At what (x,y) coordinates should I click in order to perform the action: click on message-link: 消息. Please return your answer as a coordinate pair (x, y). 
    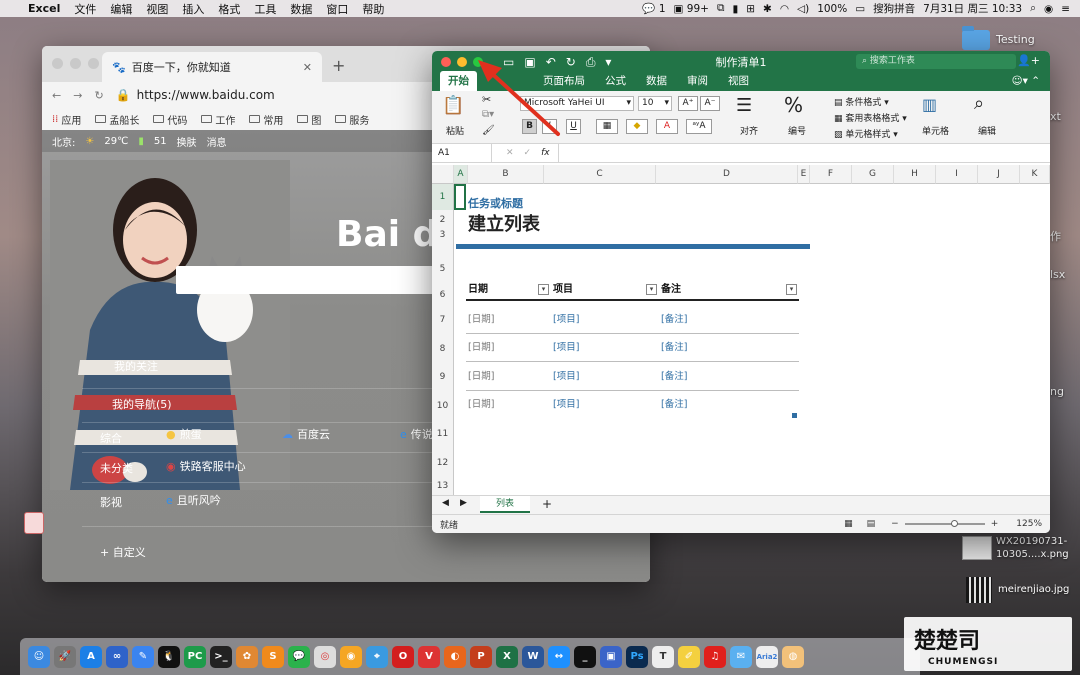
    Looking at the image, I should click on (217, 141).